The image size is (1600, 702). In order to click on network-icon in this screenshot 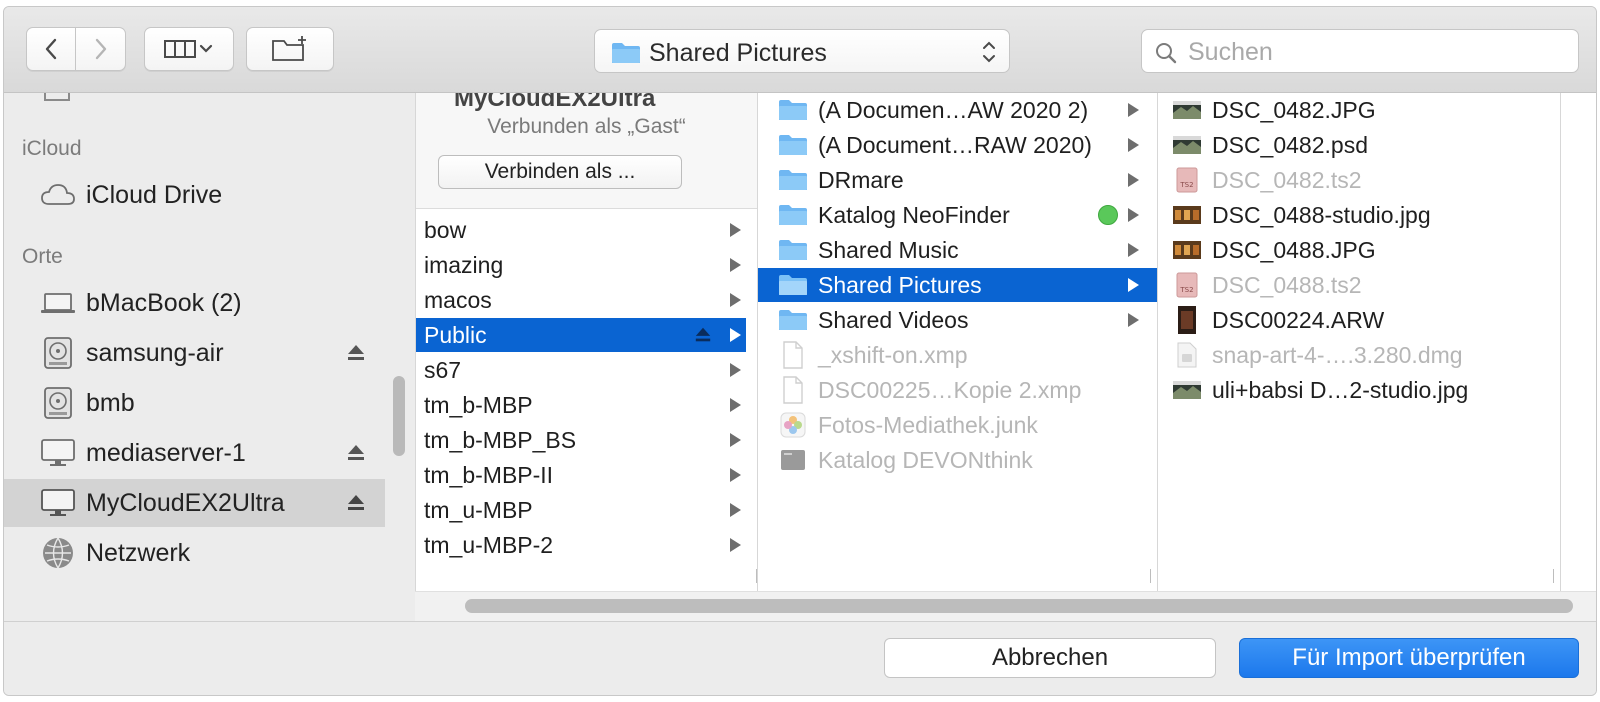, I will do `click(58, 553)`.